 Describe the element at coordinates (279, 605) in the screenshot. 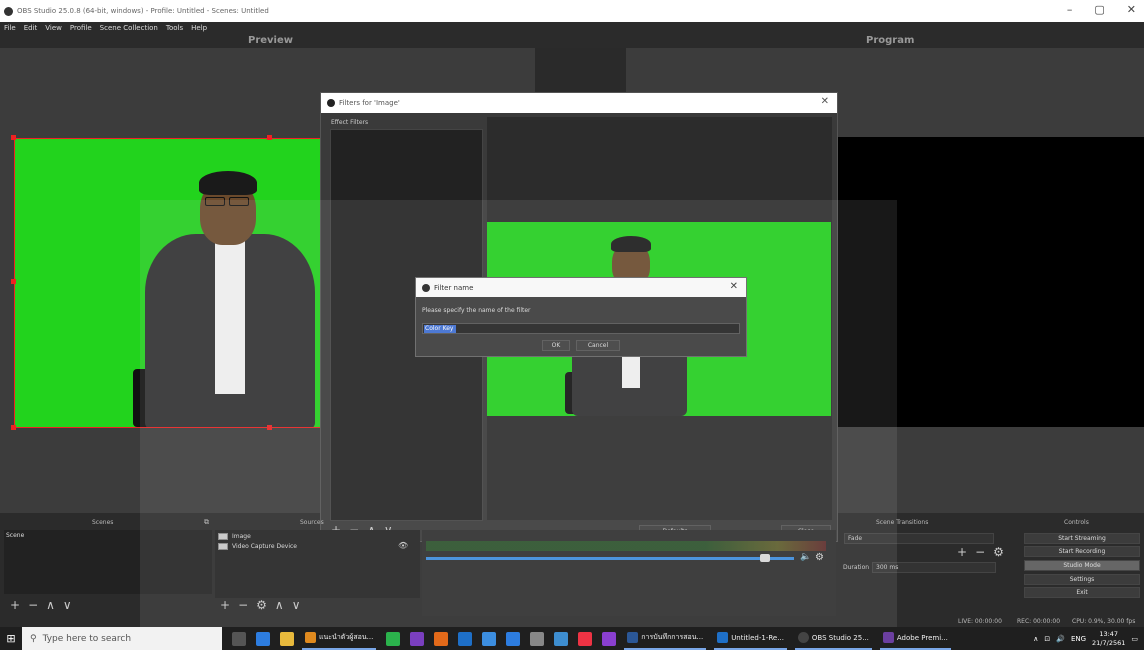

I see `source-up-icon: ∧` at that location.